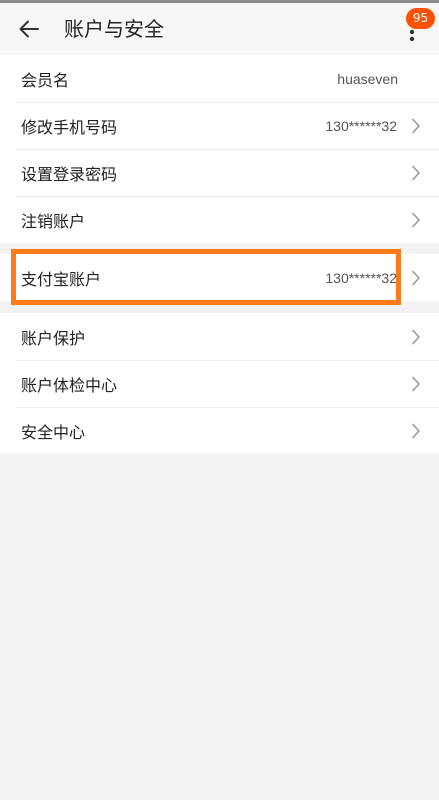 This screenshot has height=800, width=439. I want to click on row-value: huaseven, so click(367, 78).